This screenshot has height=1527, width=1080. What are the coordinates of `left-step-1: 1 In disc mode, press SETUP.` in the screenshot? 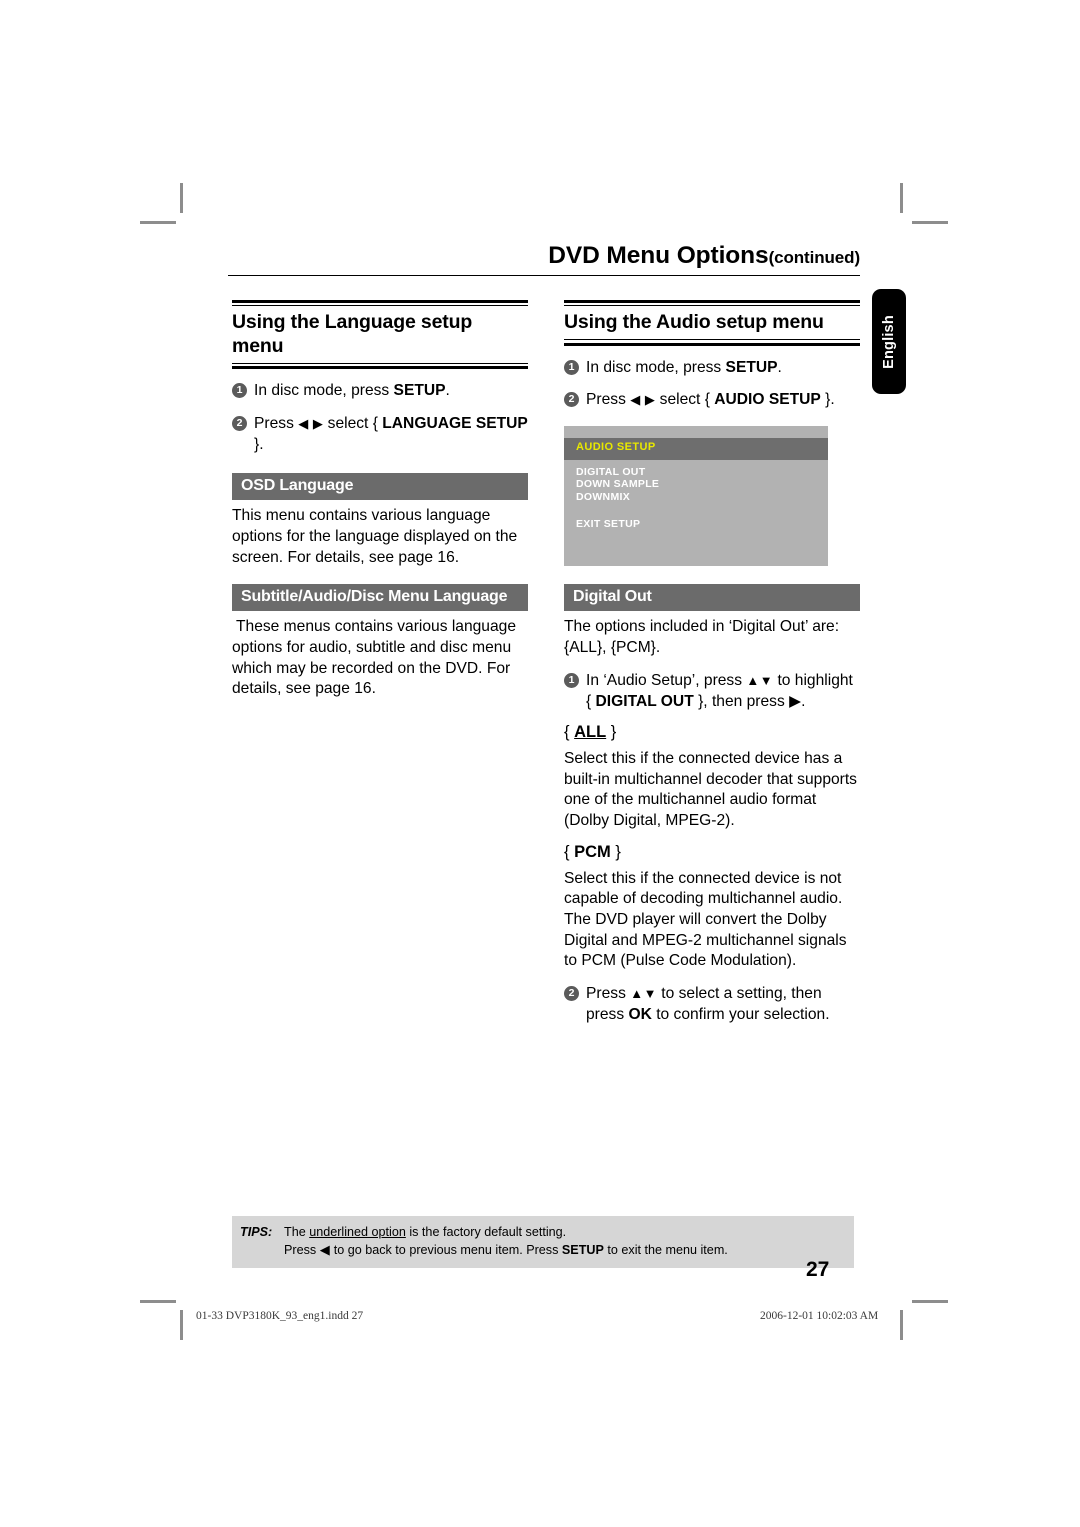 It's located at (380, 390).